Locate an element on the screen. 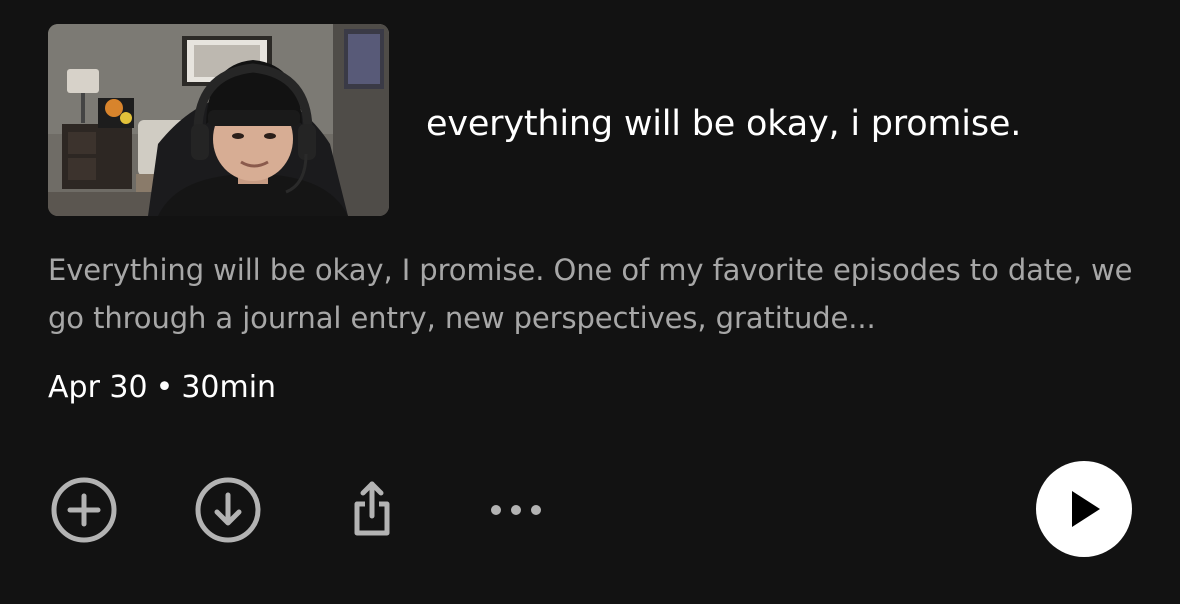 The width and height of the screenshot is (1180, 604). episode-meta: Apr 30 • 30min is located at coordinates (162, 388).